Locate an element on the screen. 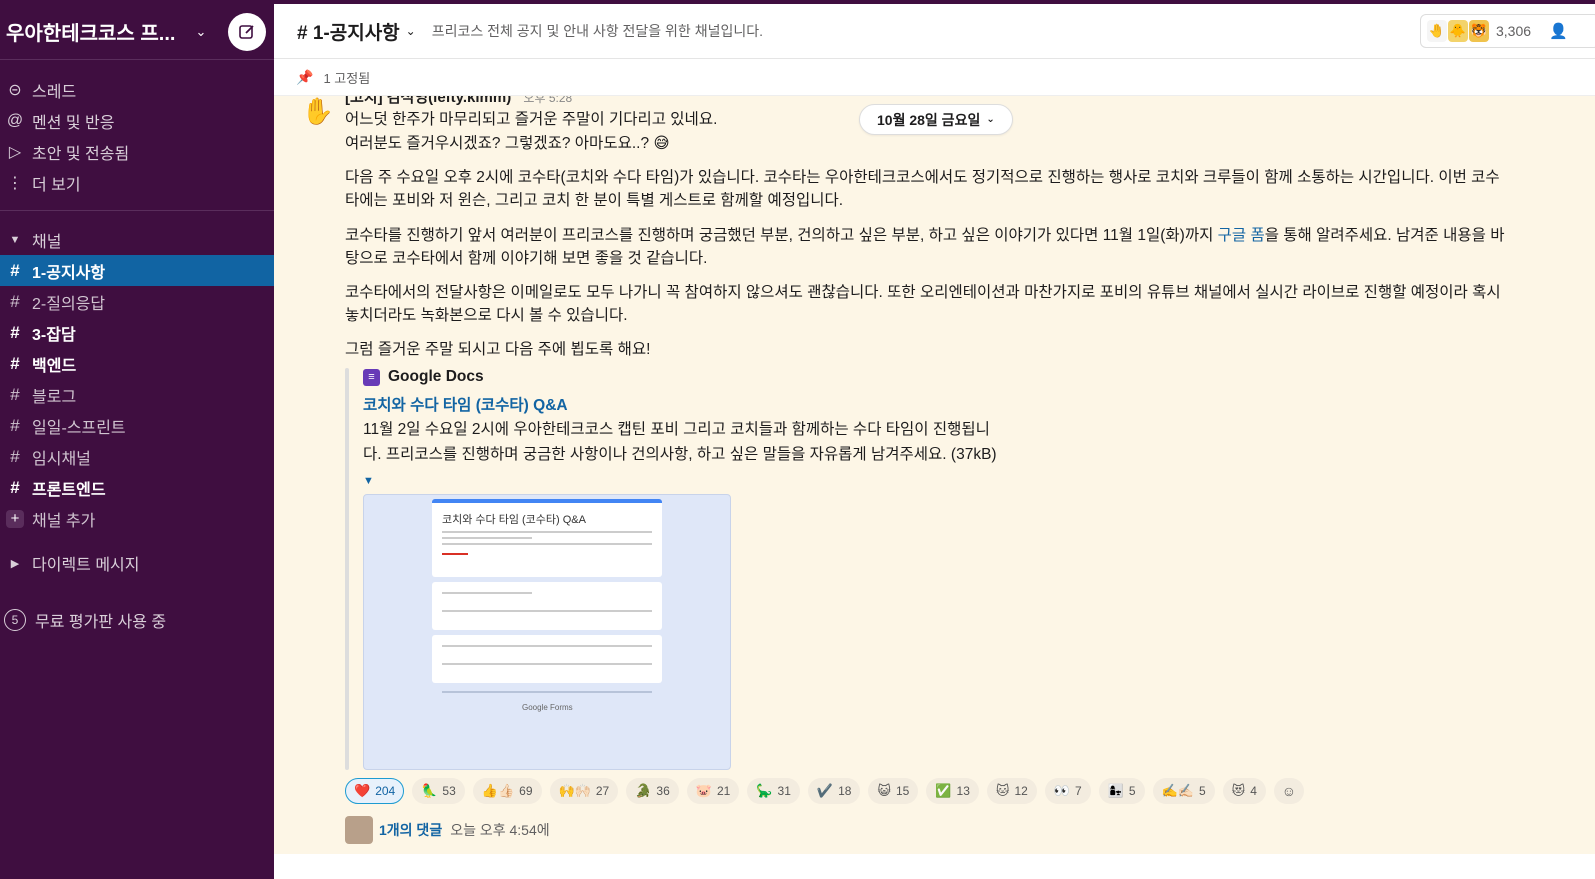 The width and height of the screenshot is (1595, 879). trial-label: 무료 평가판 사용 중 is located at coordinates (101, 622).